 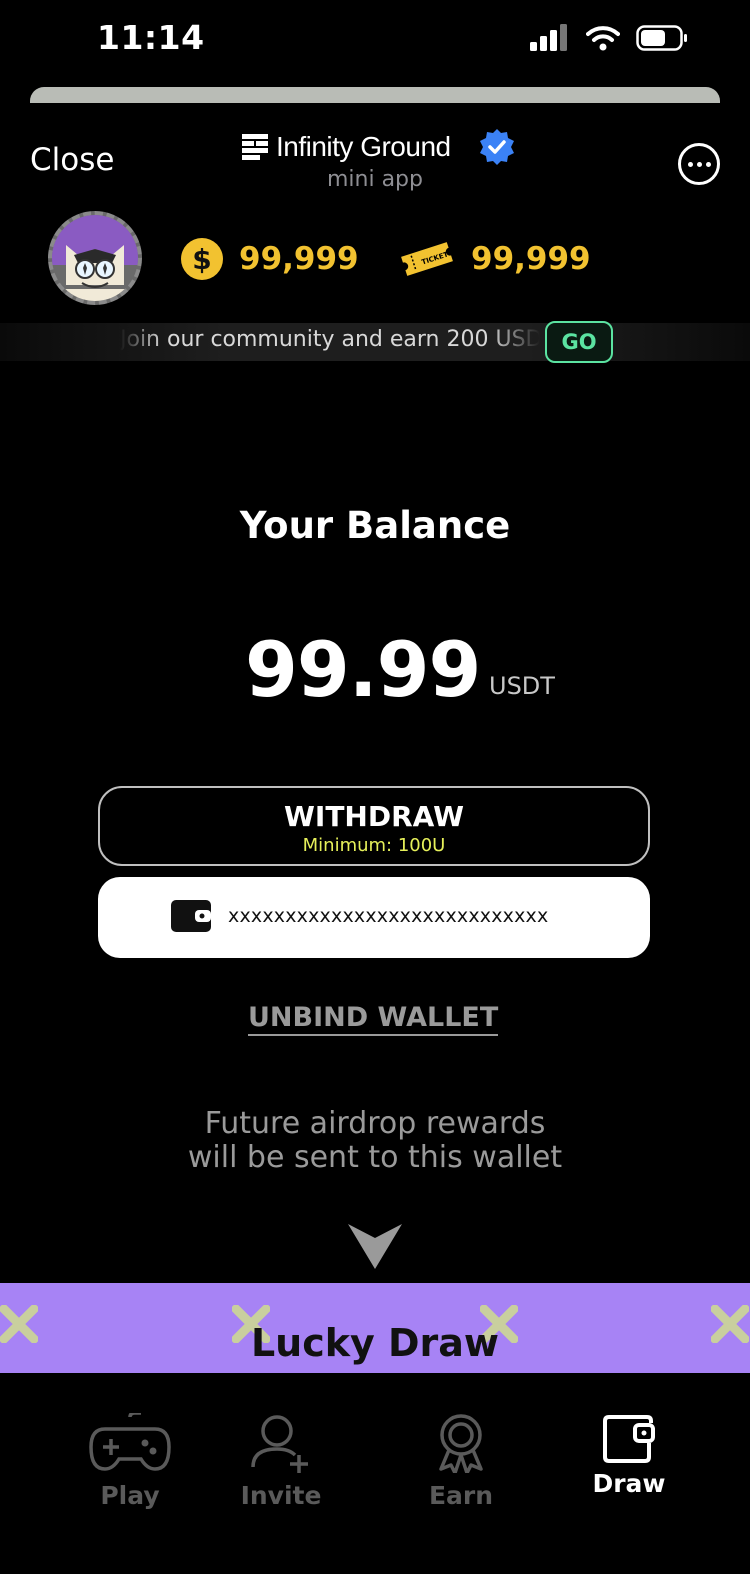 I want to click on cat-avatar-icon, so click(x=95, y=258).